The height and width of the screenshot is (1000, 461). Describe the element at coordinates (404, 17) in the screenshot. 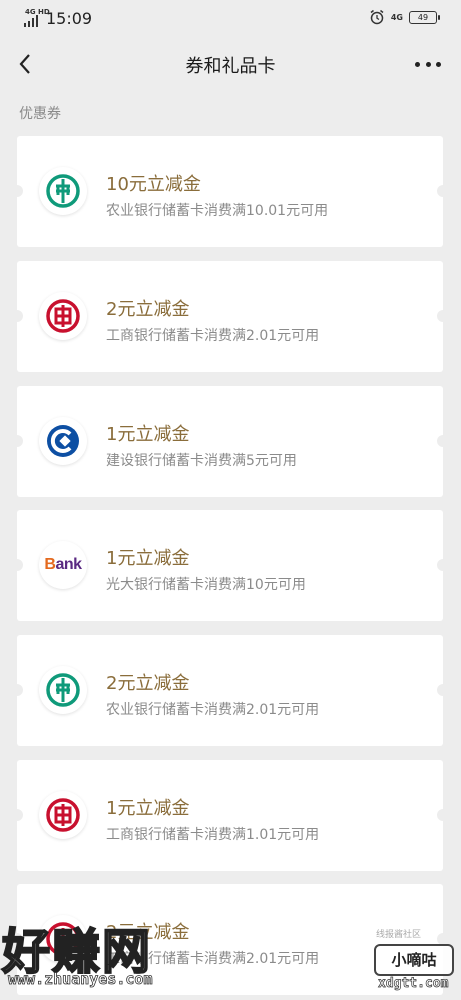

I see `status-right: 4G 49` at that location.